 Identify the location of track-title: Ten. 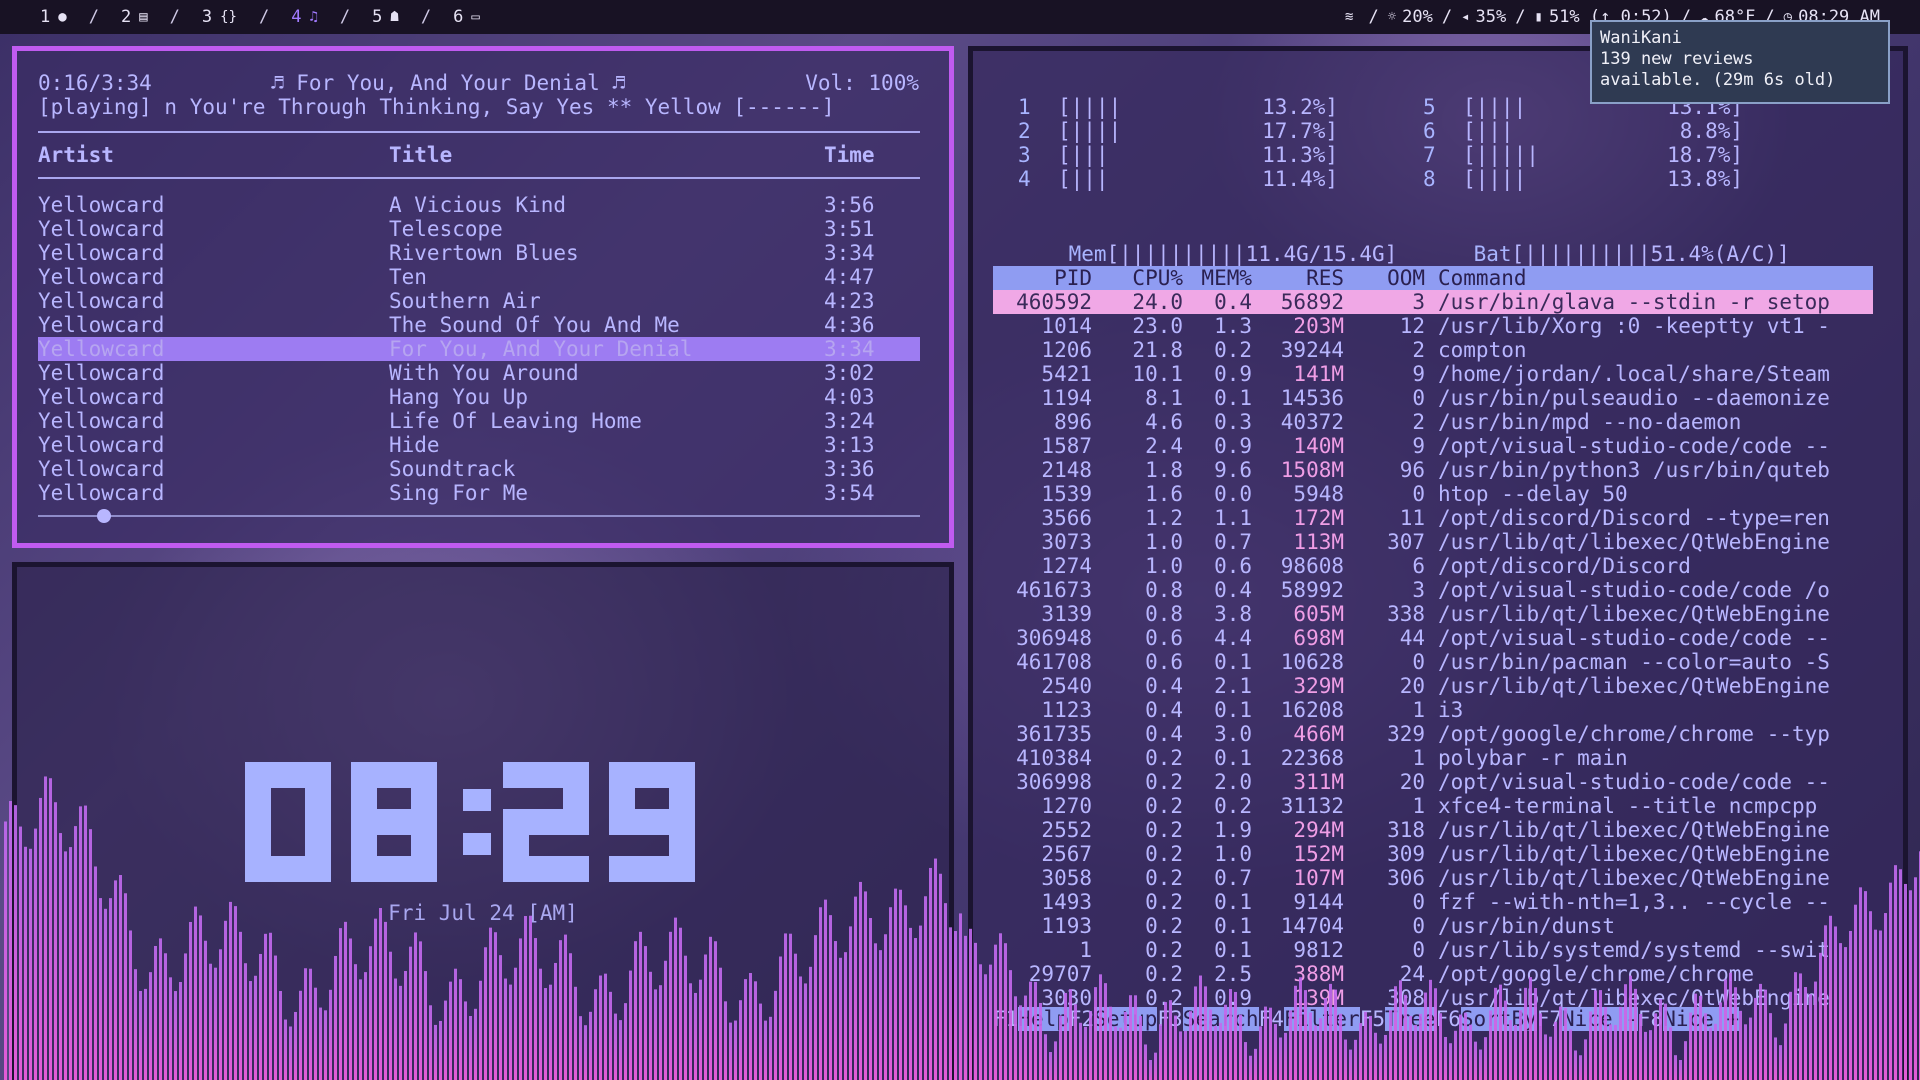
(408, 277).